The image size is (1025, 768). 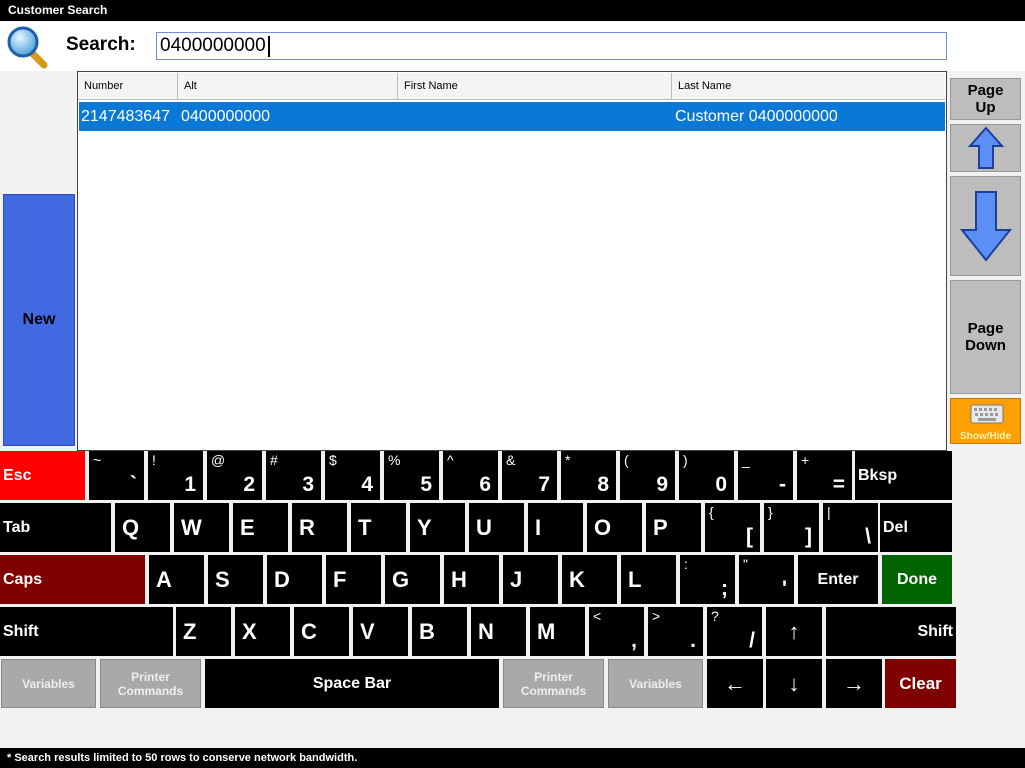 I want to click on key-j: J, so click(x=530, y=579).